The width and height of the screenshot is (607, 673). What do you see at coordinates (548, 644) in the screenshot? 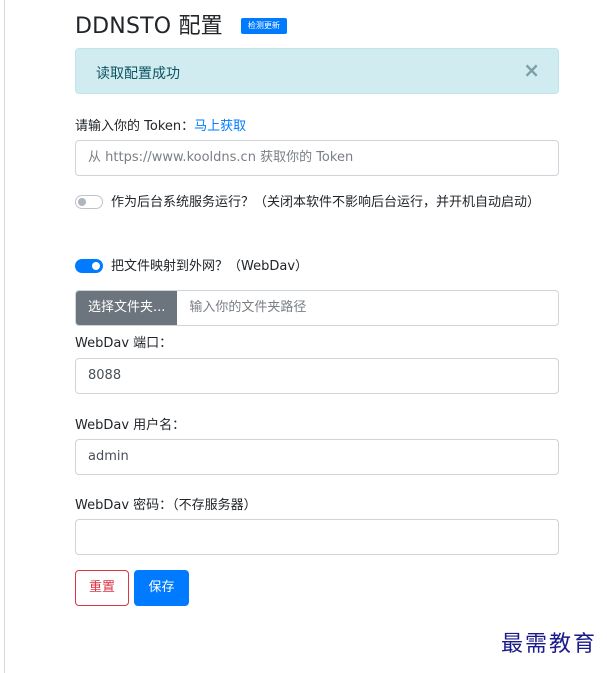
I see `watermark-text: 最需教育` at bounding box center [548, 644].